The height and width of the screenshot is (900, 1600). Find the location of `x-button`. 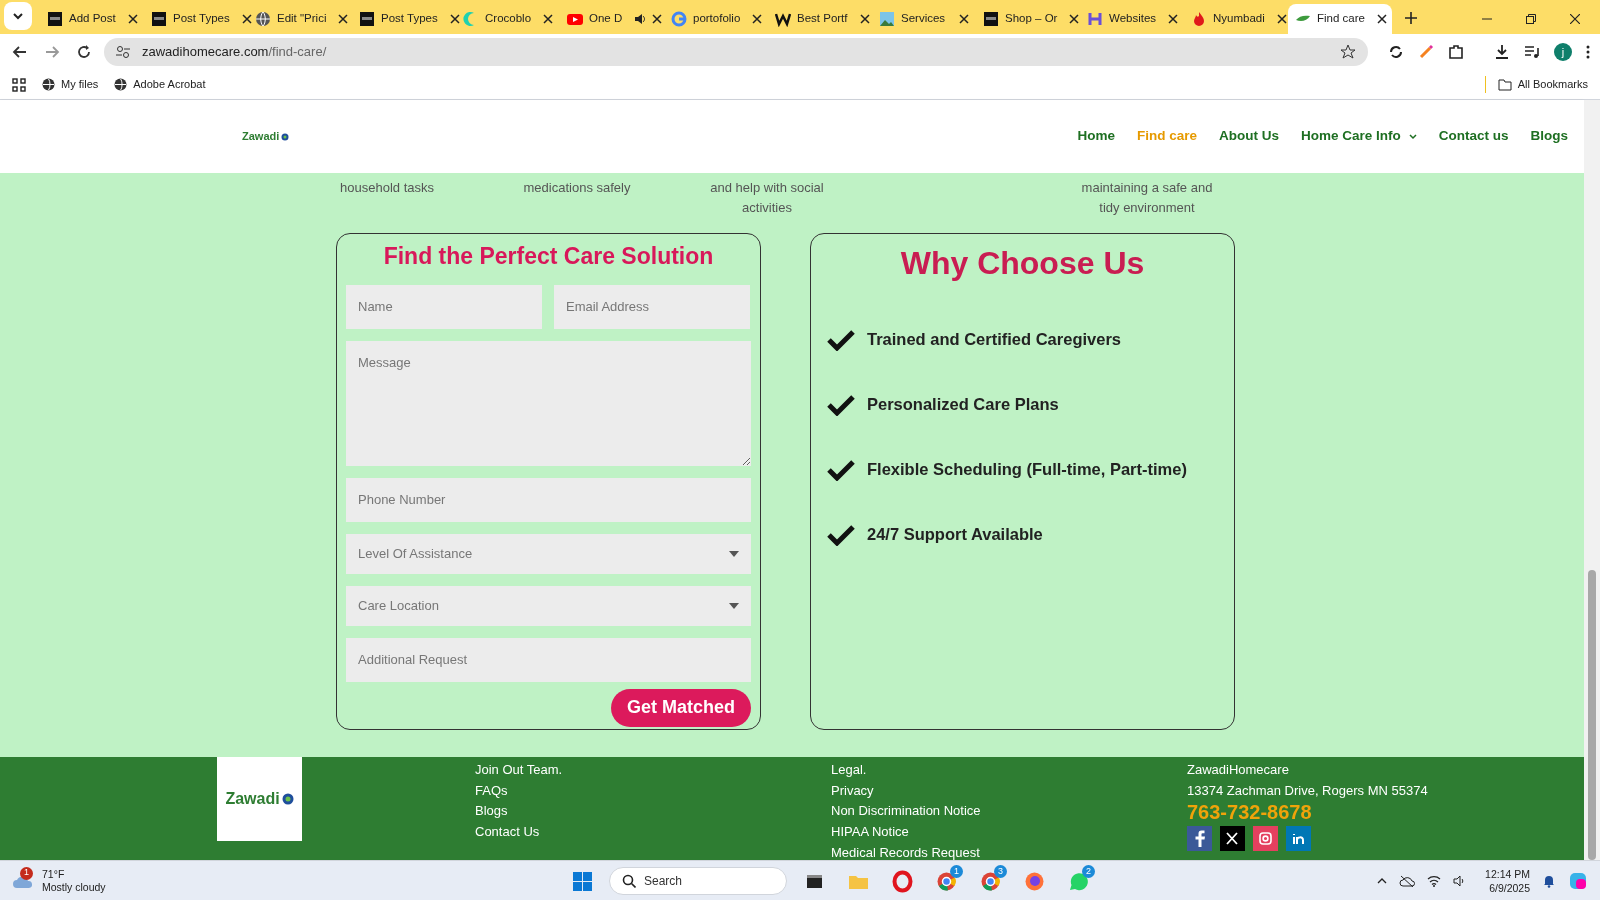

x-button is located at coordinates (1232, 839).